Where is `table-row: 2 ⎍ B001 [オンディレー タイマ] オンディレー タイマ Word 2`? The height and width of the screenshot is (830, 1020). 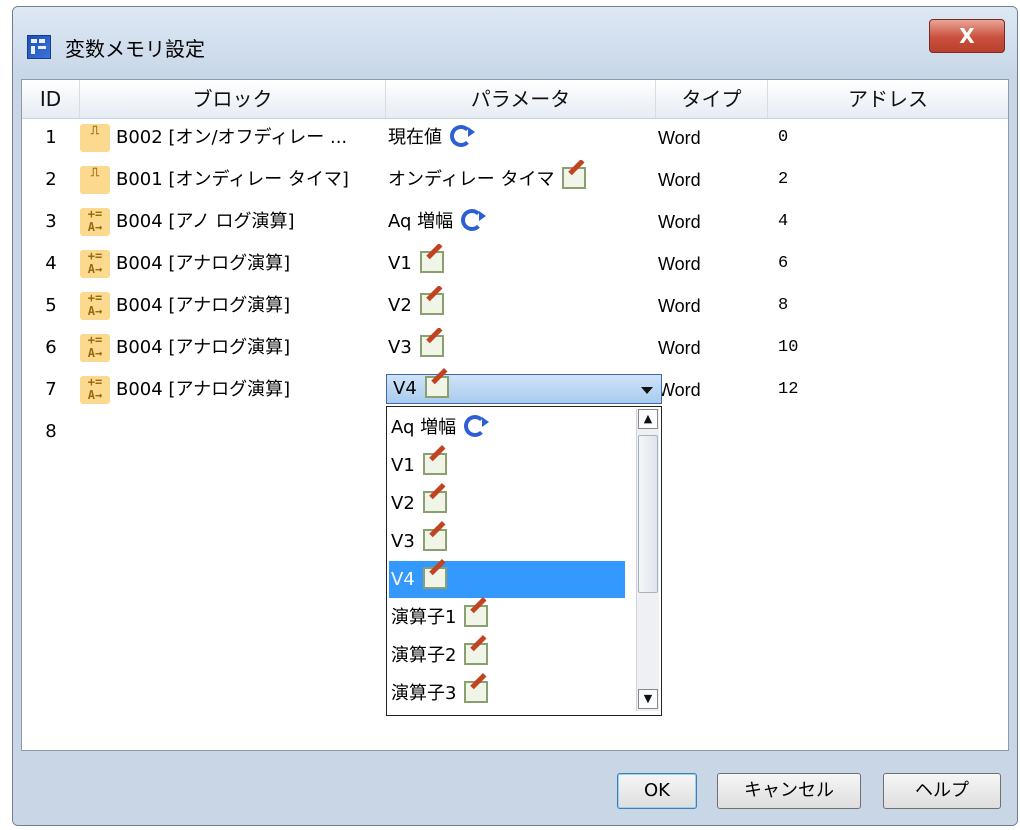
table-row: 2 ⎍ B001 [オンディレー タイマ] オンディレー タイマ Word 2 is located at coordinates (515, 180).